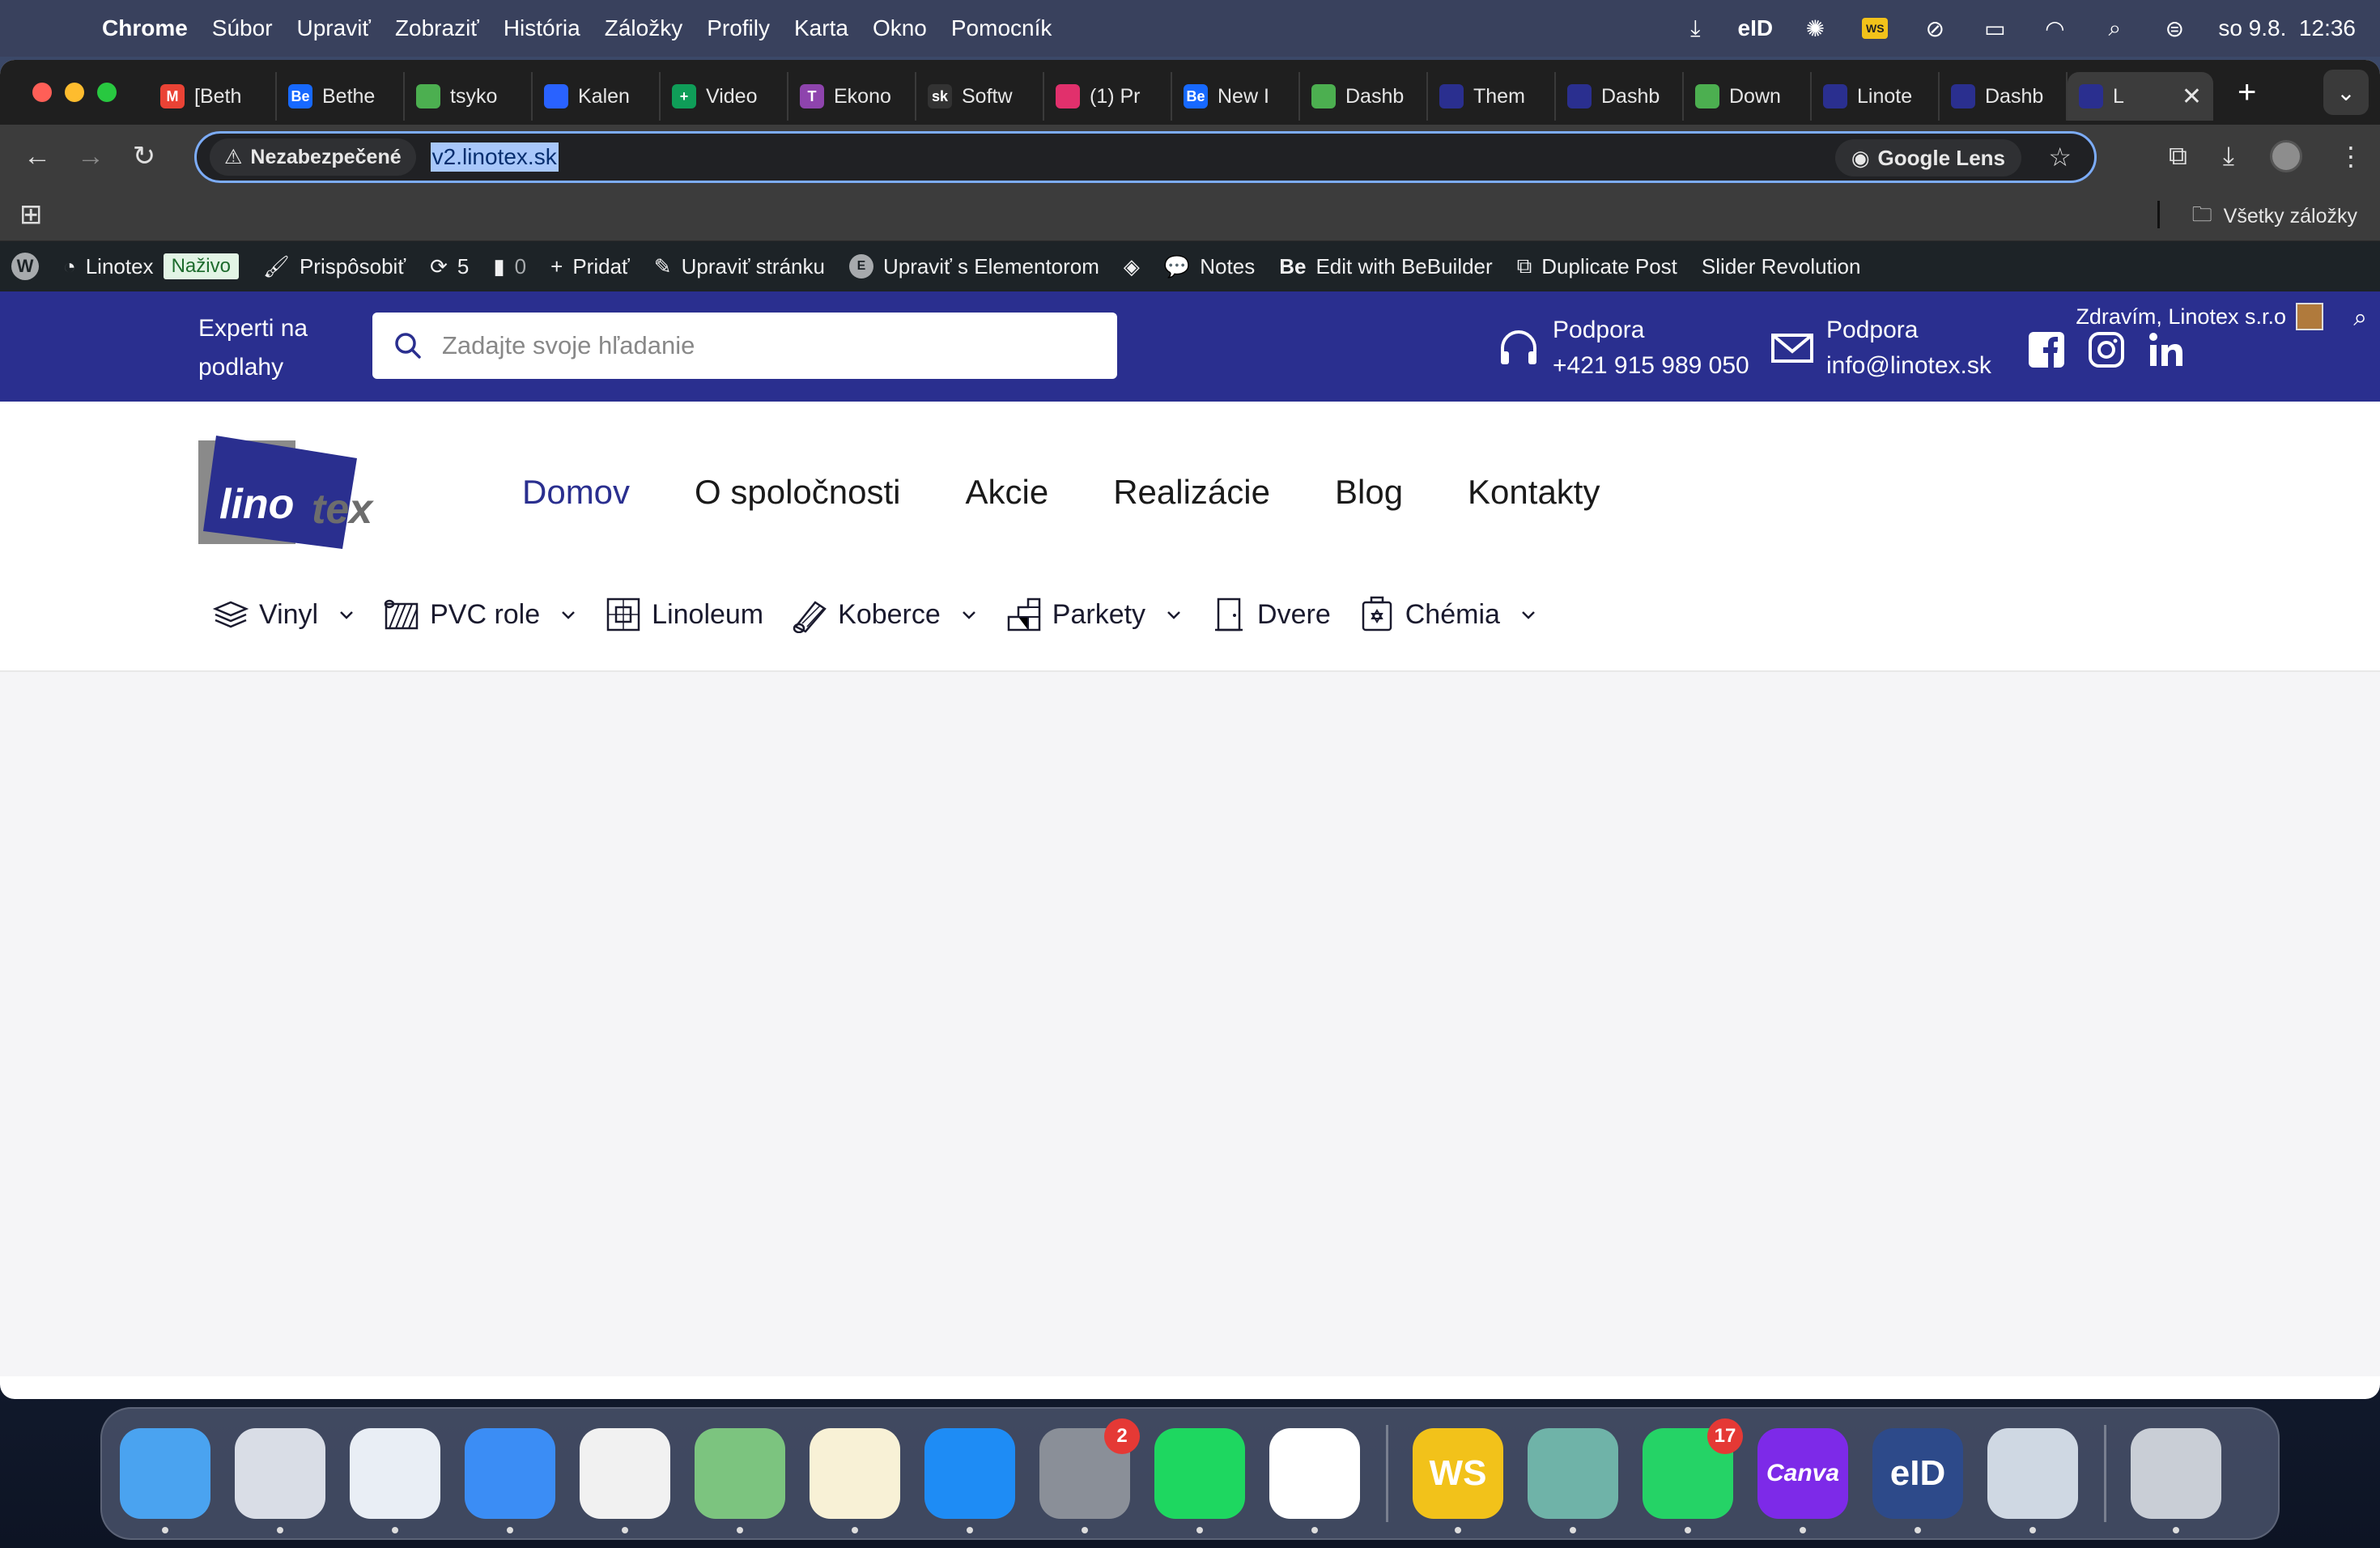 The height and width of the screenshot is (1548, 2380). Describe the element at coordinates (90, 156) in the screenshot. I see `forward-arrow-icon: →` at that location.